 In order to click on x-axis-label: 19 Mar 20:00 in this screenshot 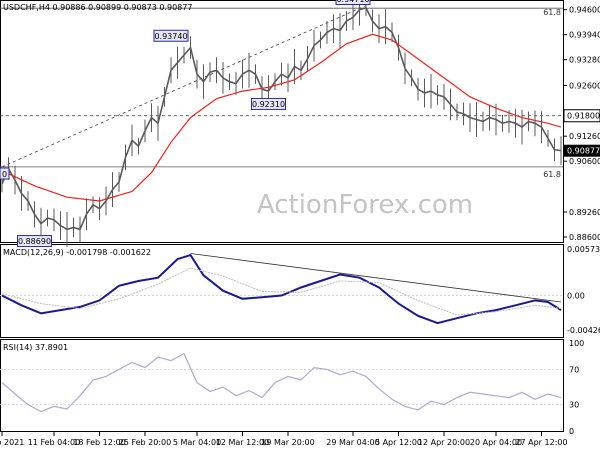, I will do `click(287, 442)`.